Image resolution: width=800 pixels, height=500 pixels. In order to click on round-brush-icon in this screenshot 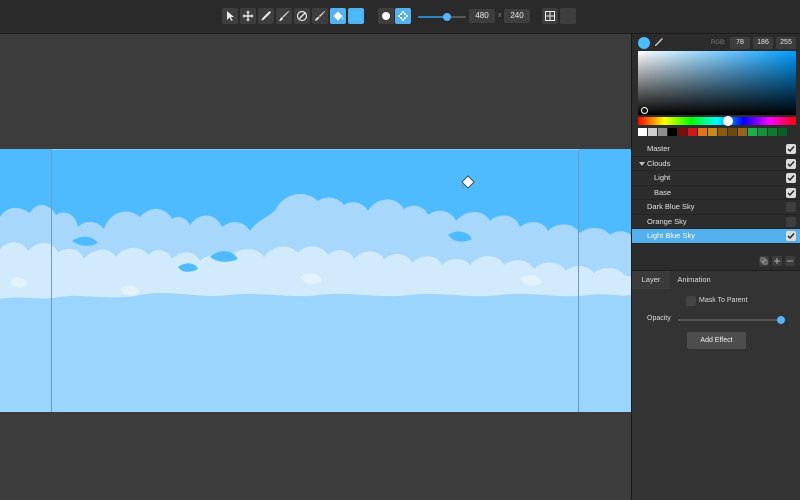, I will do `click(386, 16)`.